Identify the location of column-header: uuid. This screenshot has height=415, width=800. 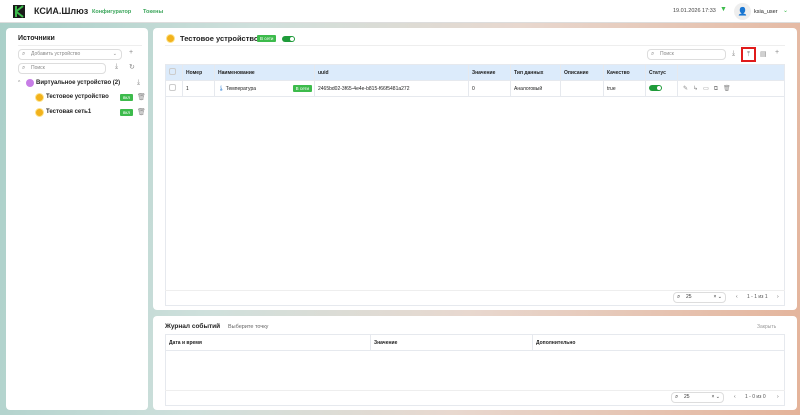
(391, 72).